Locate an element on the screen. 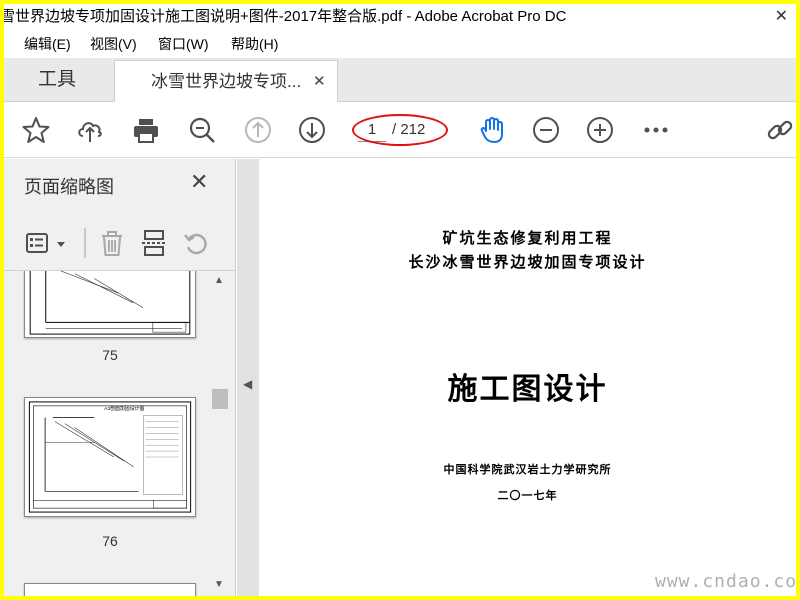 Image resolution: width=800 pixels, height=600 pixels. tab-close-button: ✕ is located at coordinates (319, 82).